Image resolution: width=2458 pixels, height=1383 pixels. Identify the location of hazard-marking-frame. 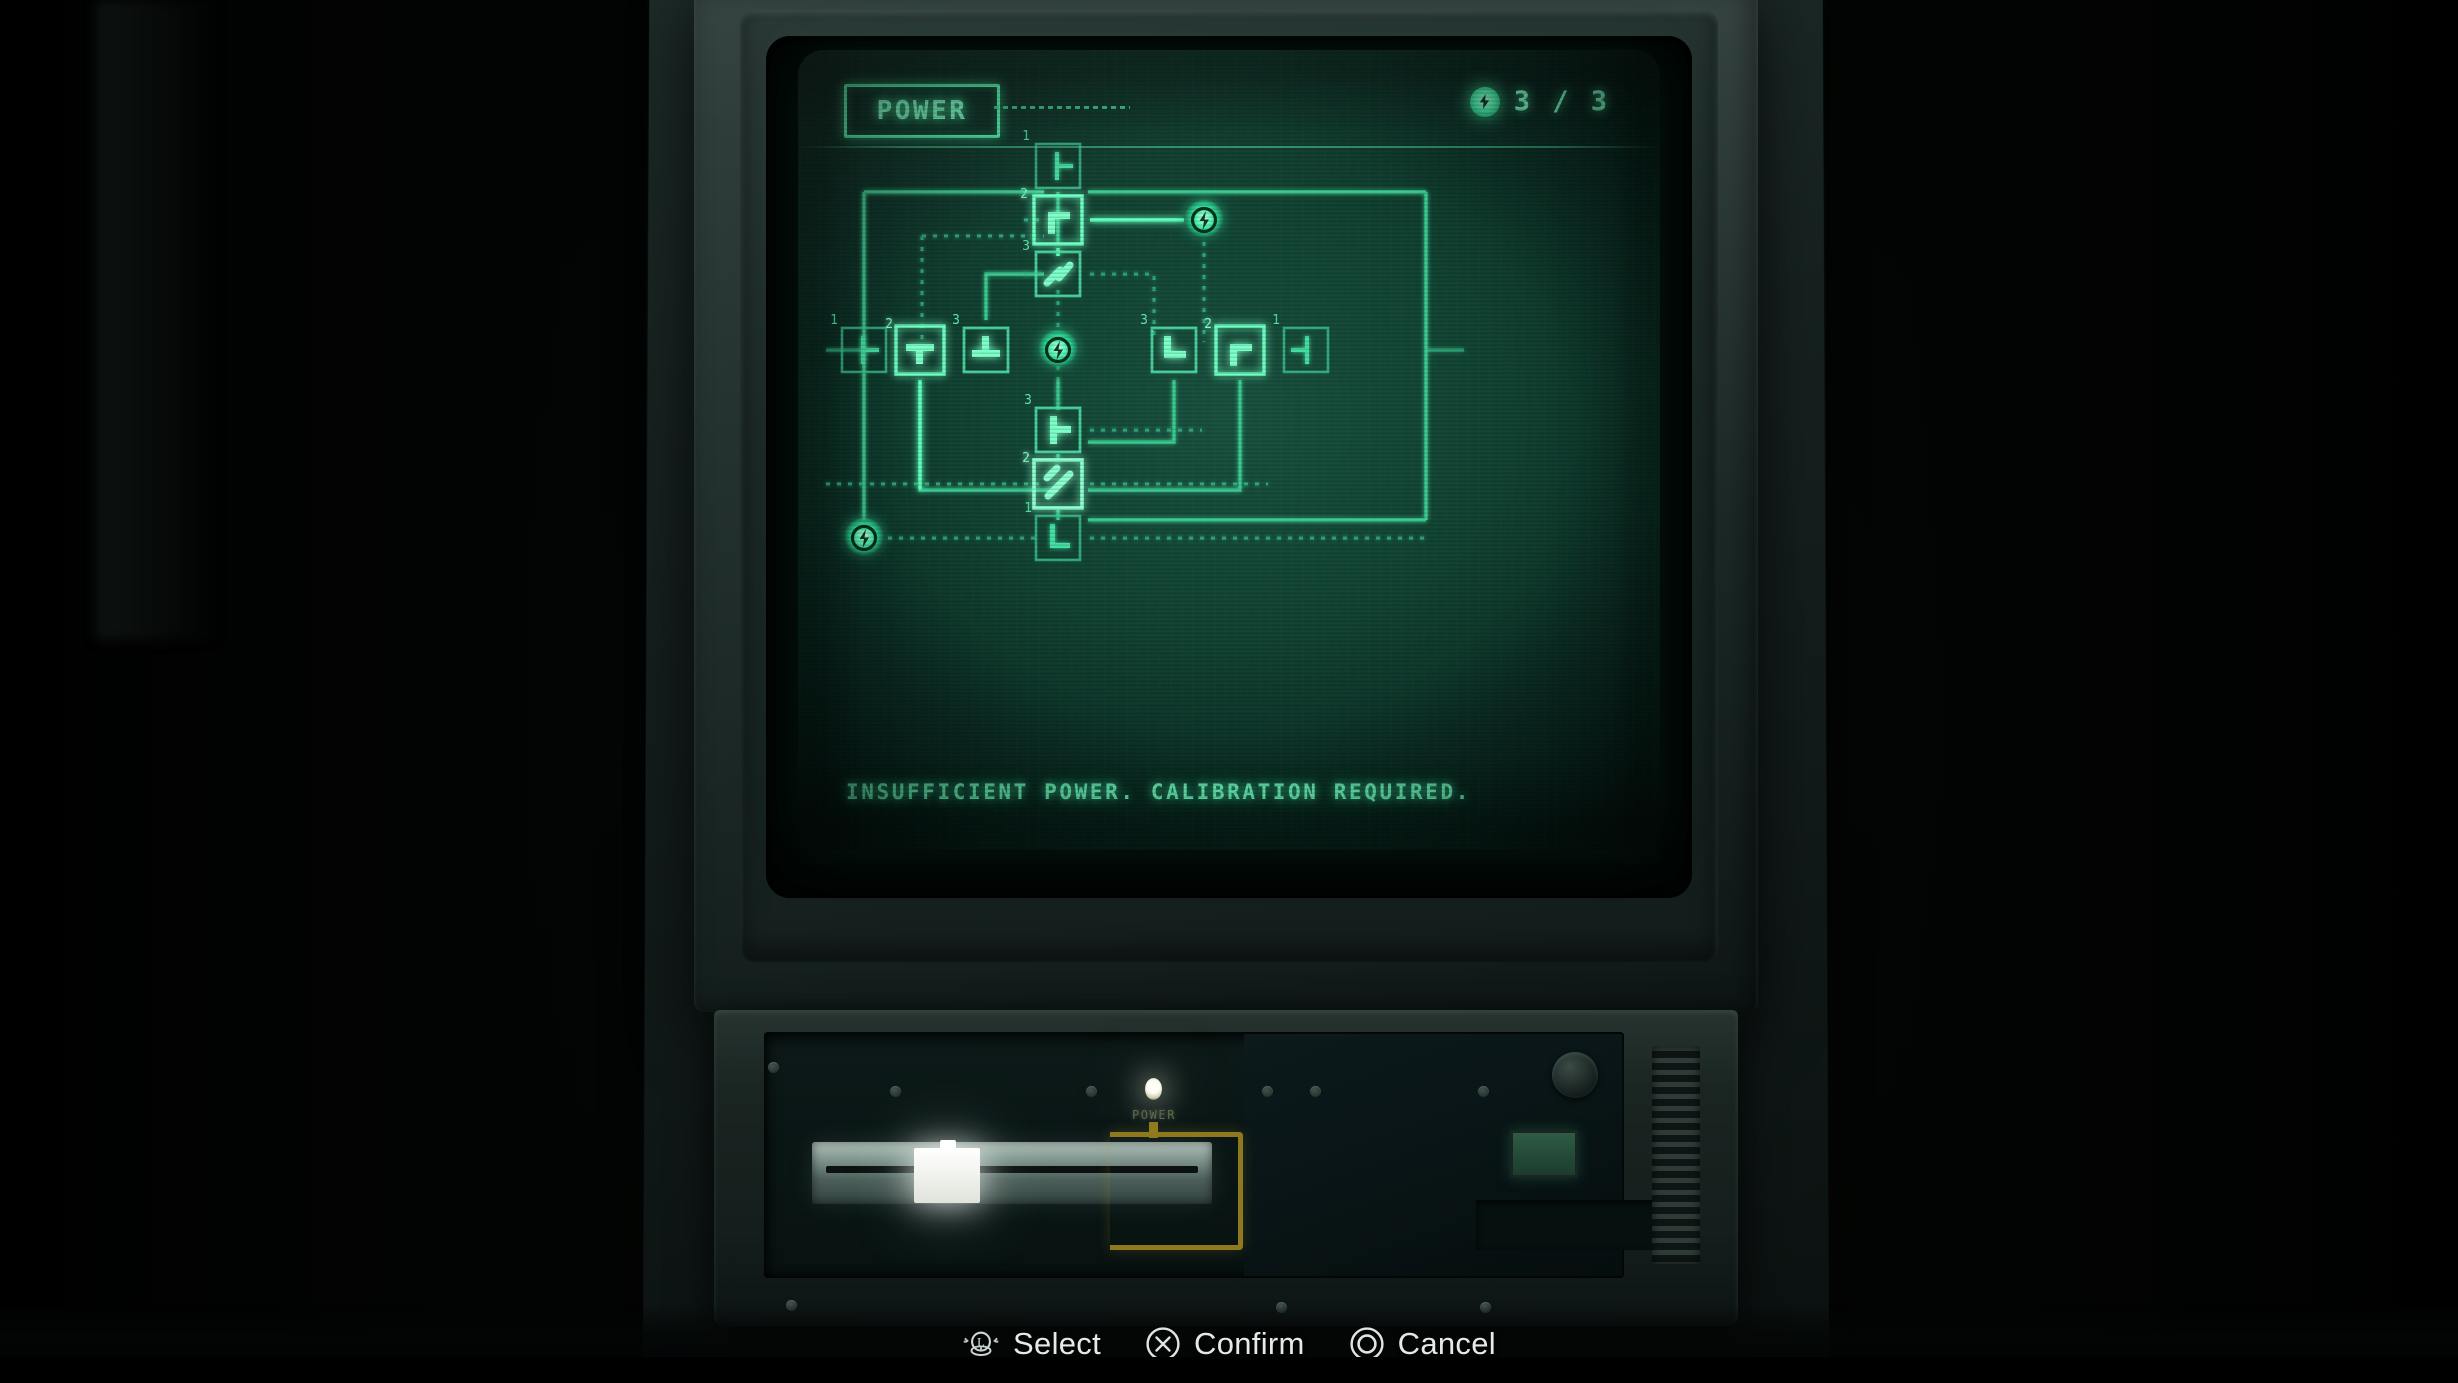
(1176, 1191).